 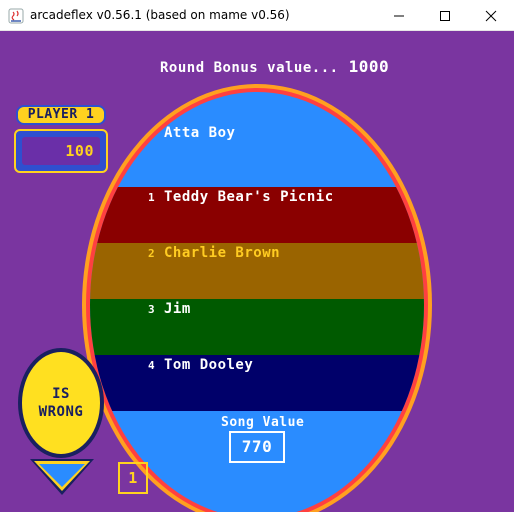 What do you see at coordinates (61, 394) in the screenshot?
I see `status-line-1: IS` at bounding box center [61, 394].